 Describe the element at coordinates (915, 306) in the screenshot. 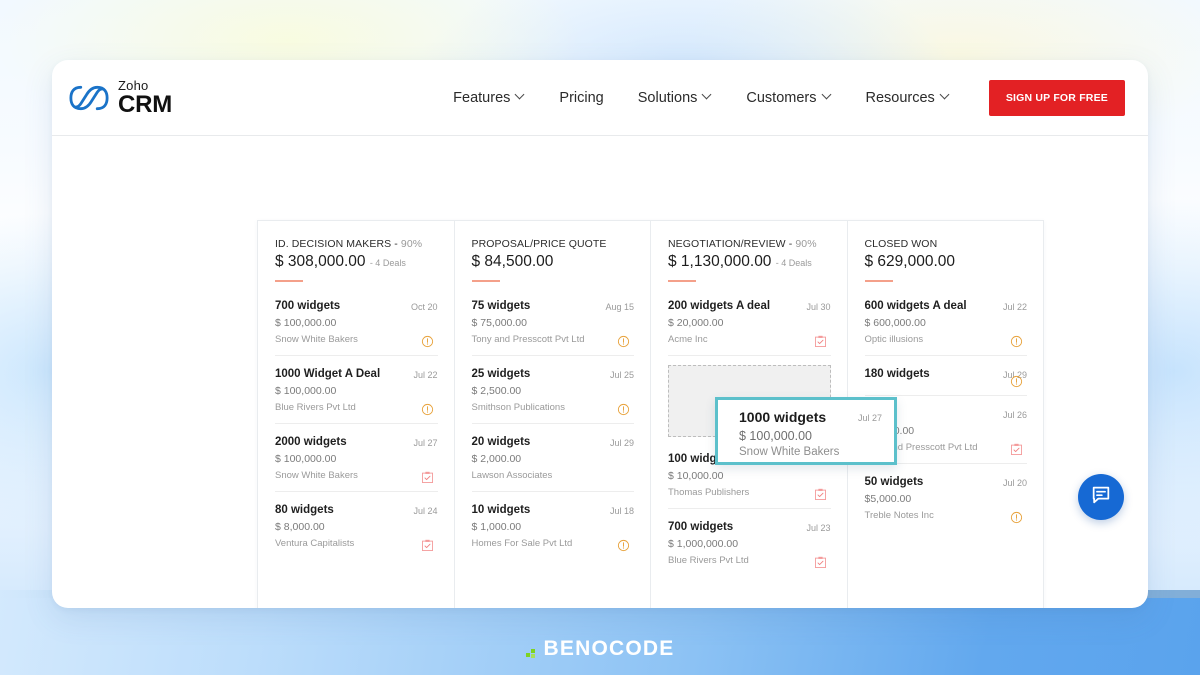

I see `deal-name: 600 widgets A deal` at that location.